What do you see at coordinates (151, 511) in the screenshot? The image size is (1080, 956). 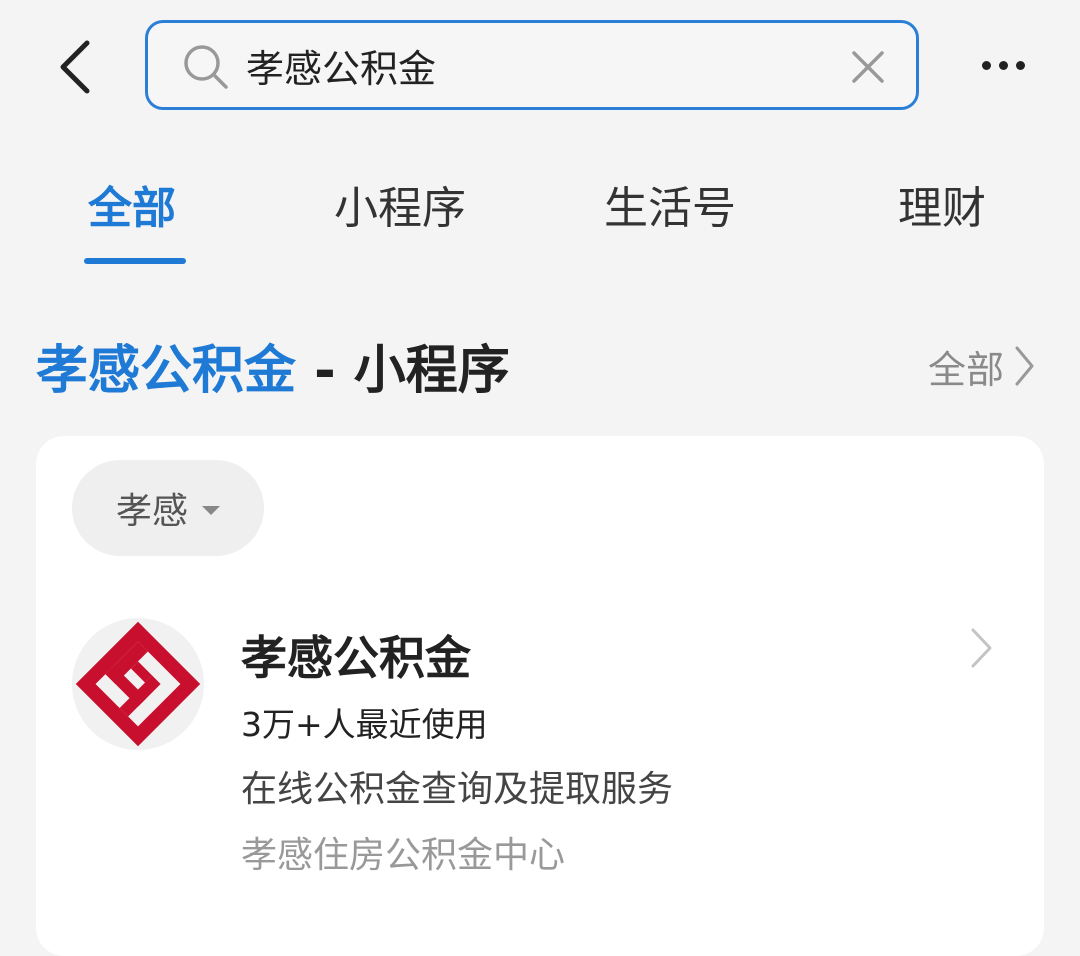 I see `location-filter-label: 孝感` at bounding box center [151, 511].